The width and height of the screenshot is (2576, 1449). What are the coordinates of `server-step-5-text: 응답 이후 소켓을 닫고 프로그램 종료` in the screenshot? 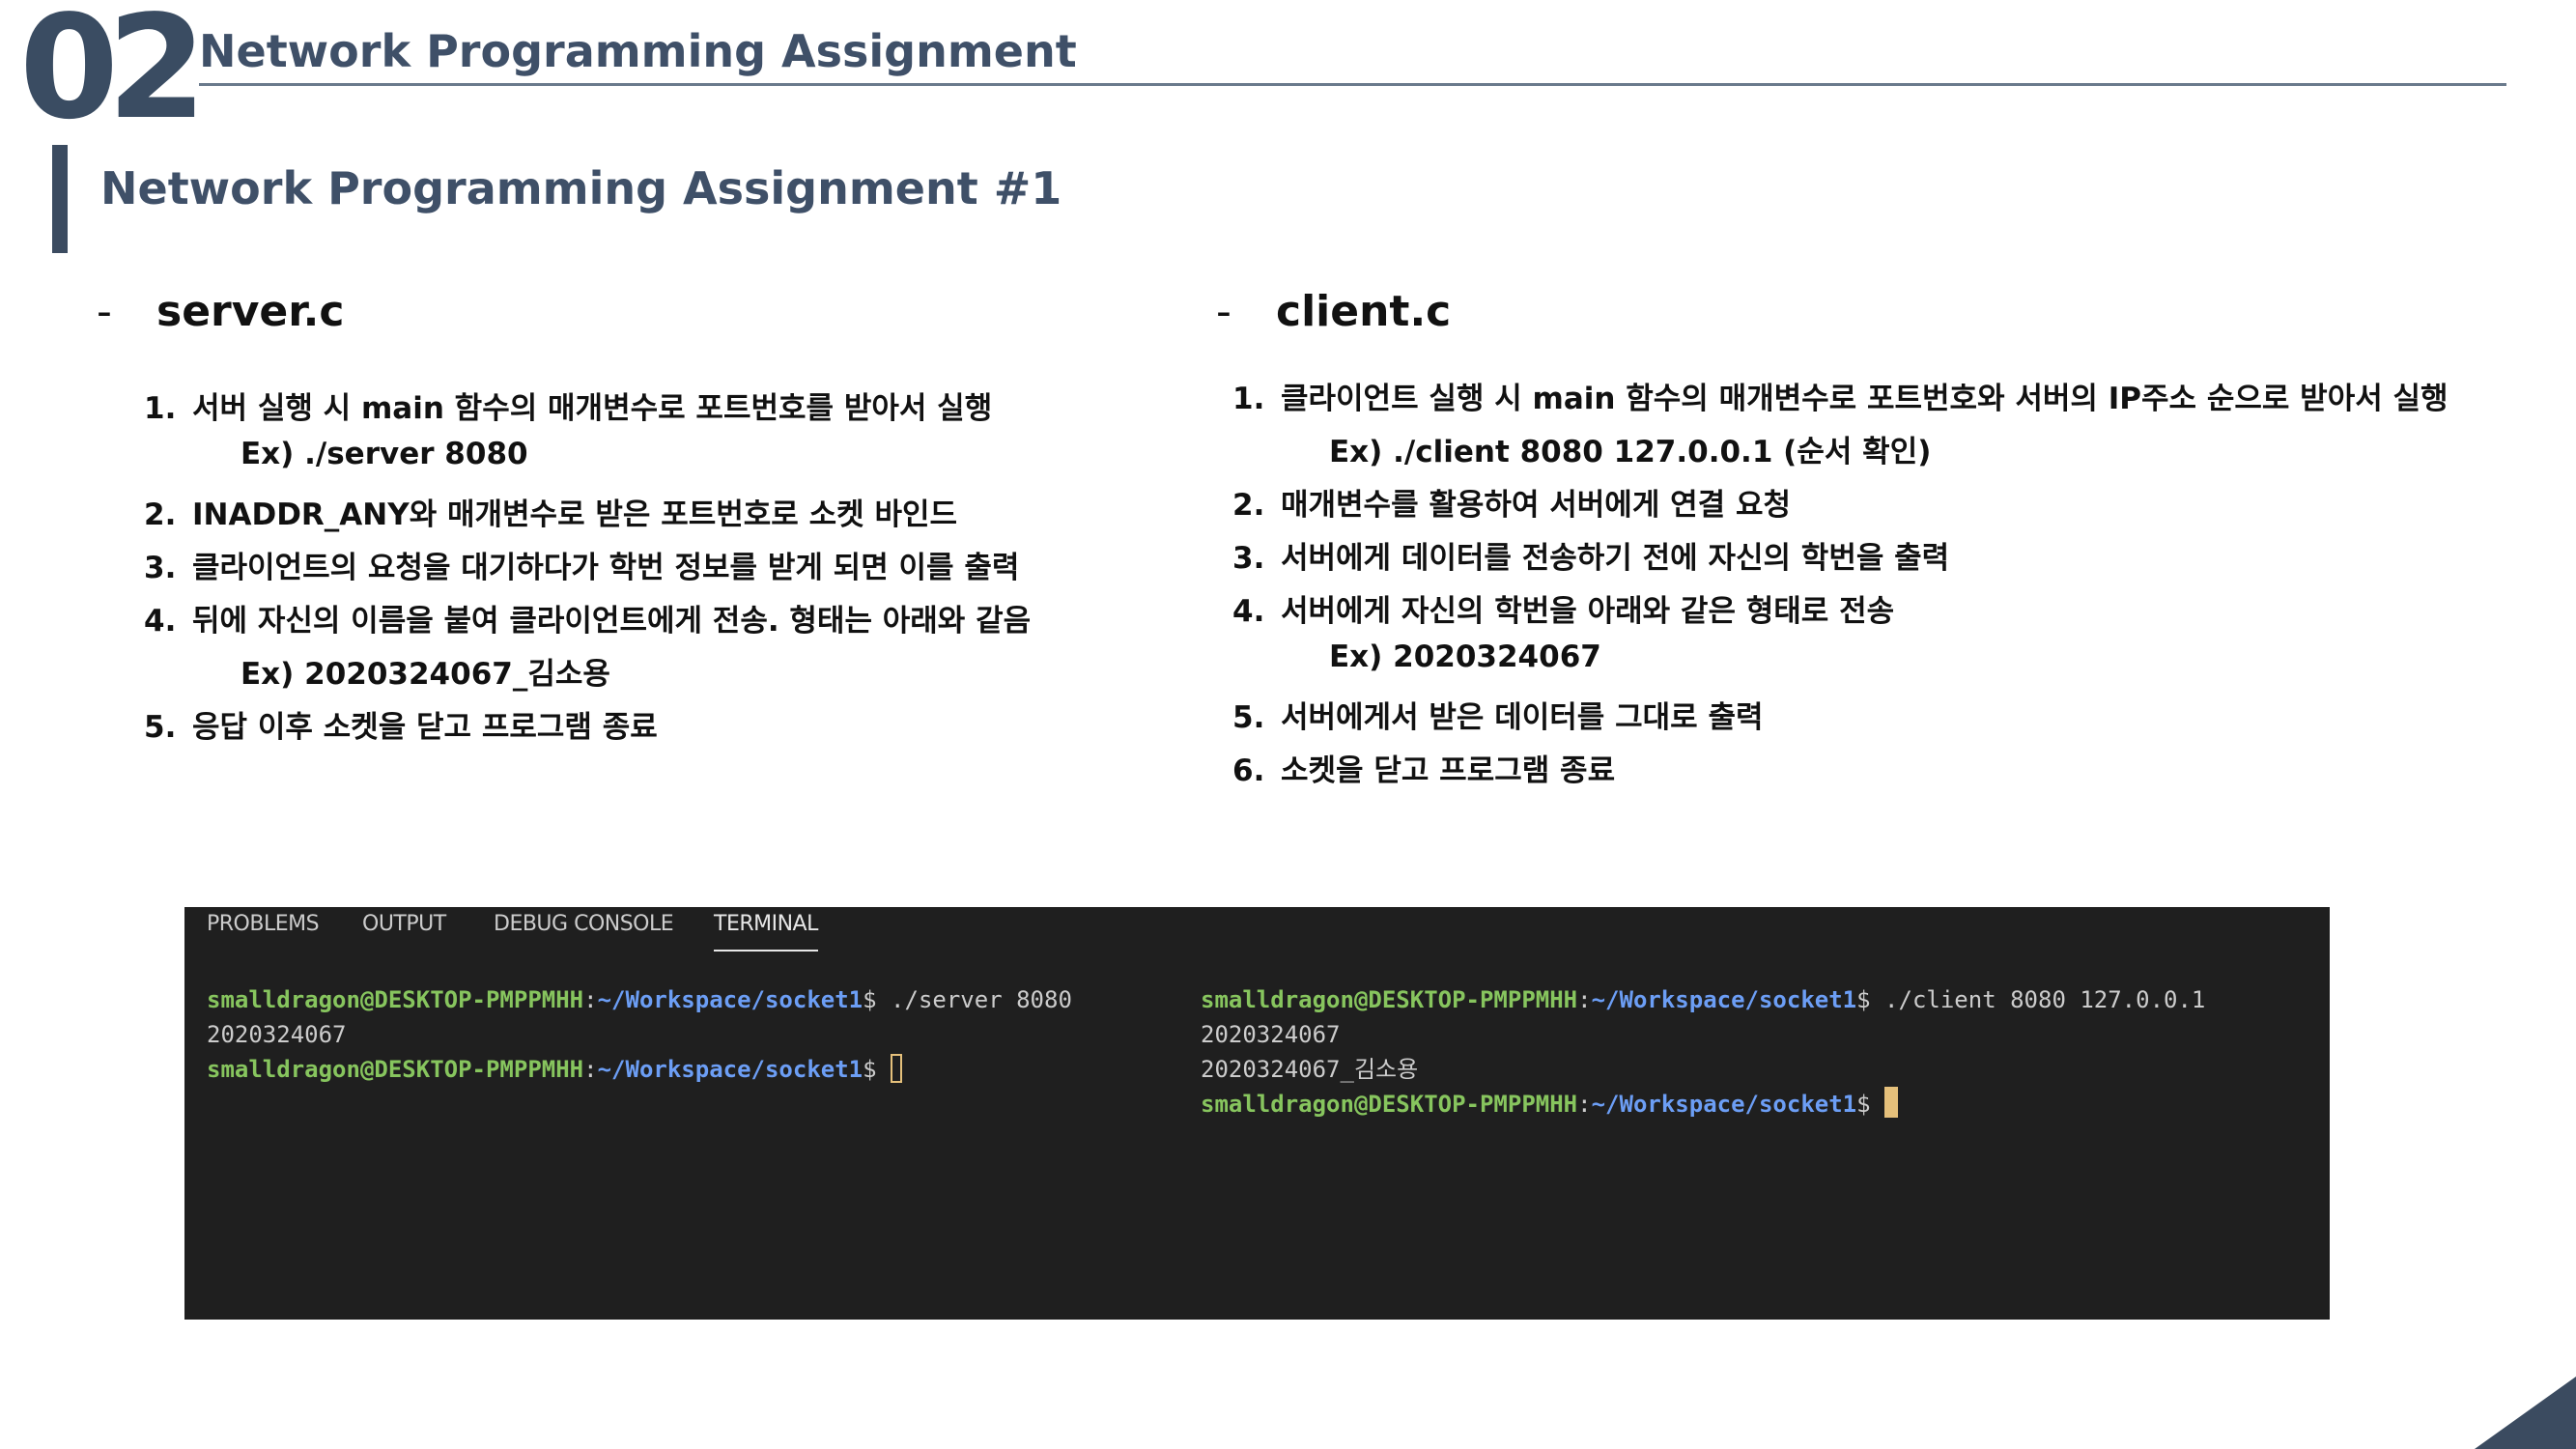 It's located at (425, 727).